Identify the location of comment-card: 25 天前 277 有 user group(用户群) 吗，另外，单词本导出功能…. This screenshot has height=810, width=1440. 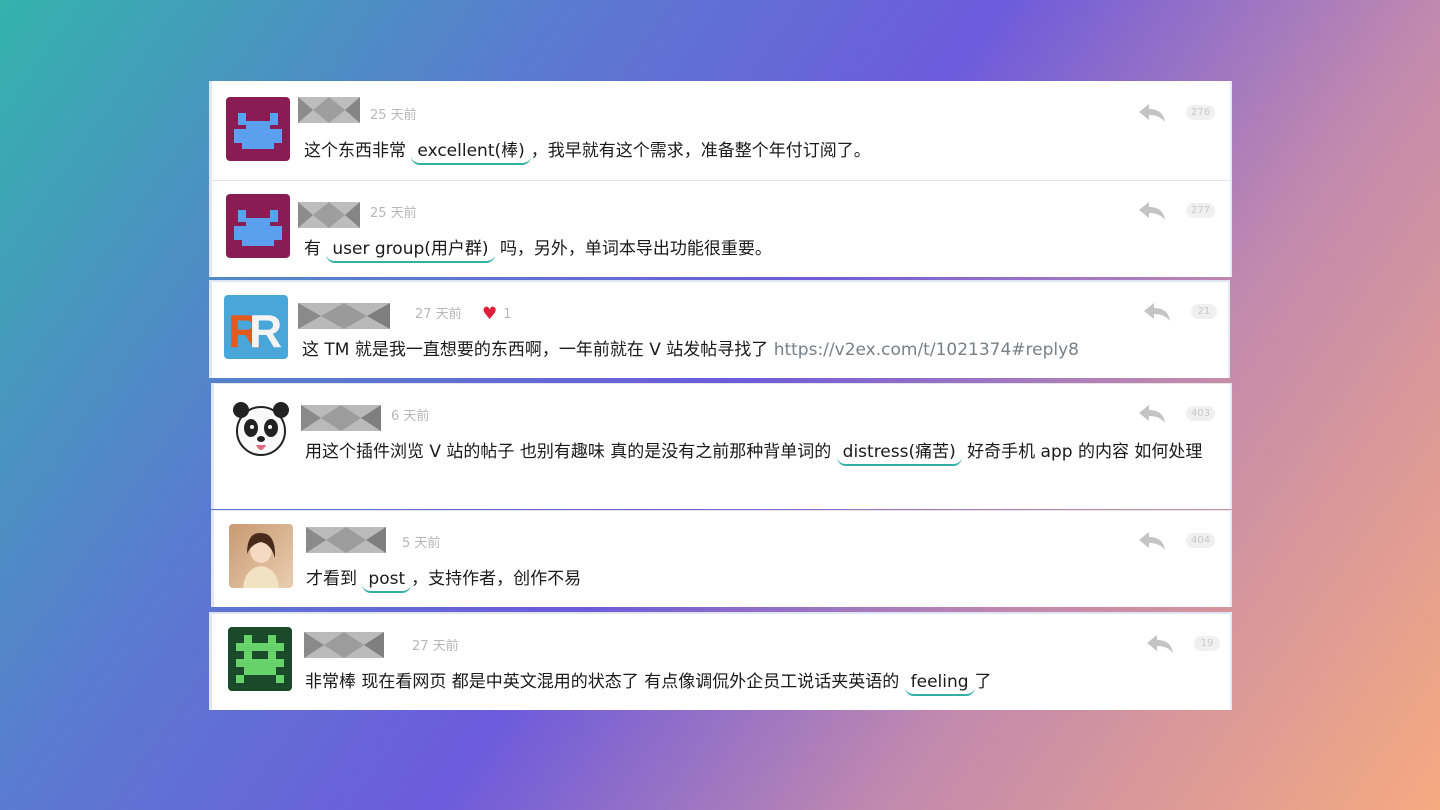
(720, 228).